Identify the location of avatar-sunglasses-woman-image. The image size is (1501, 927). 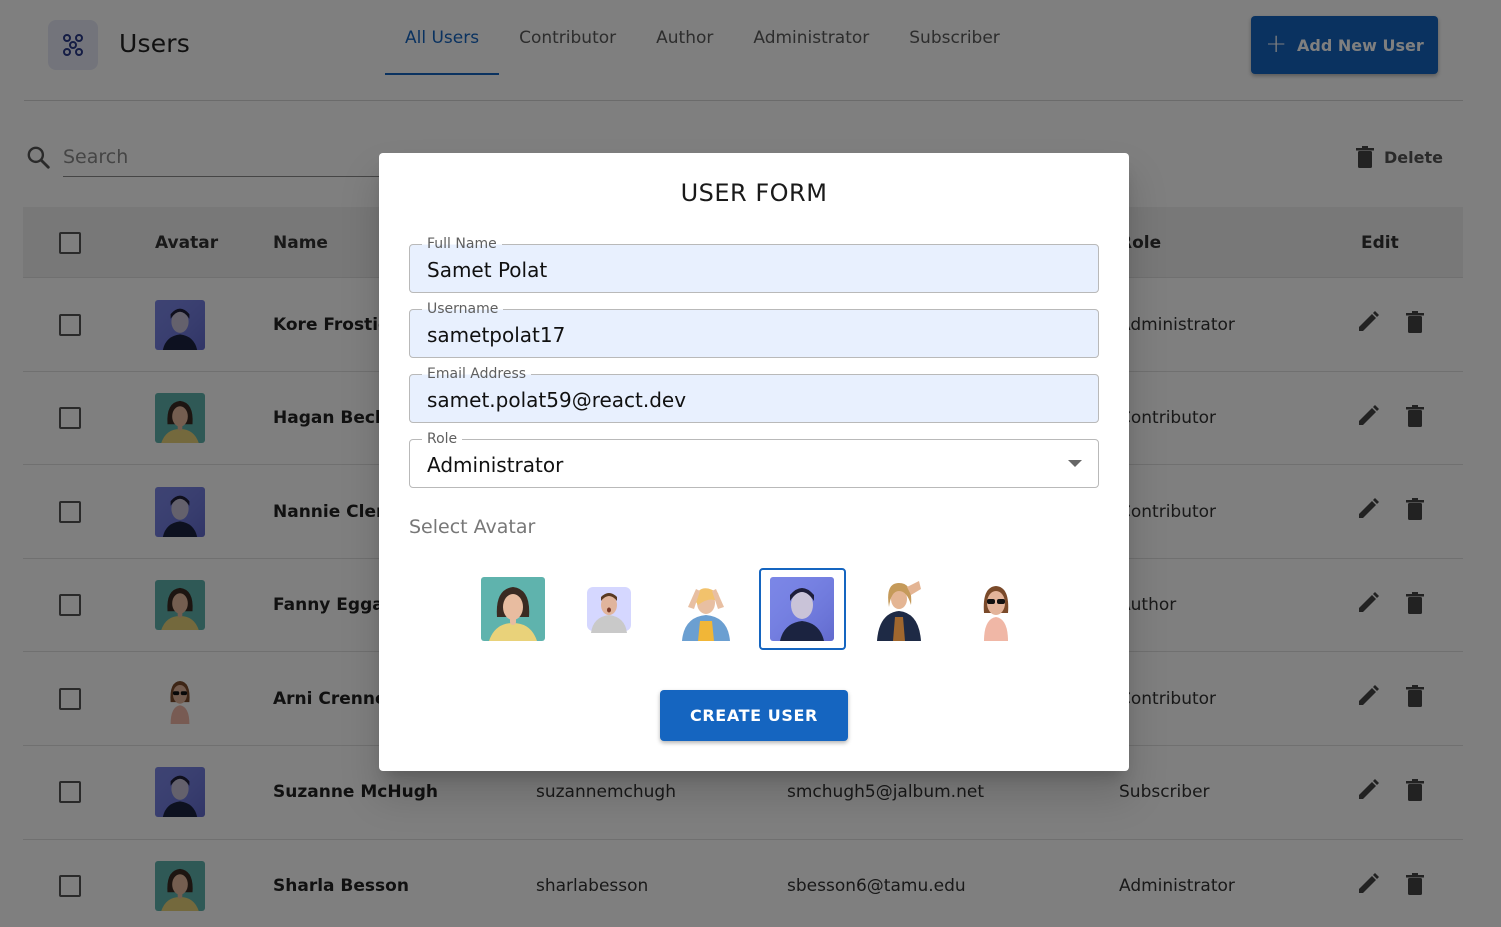
(996, 609).